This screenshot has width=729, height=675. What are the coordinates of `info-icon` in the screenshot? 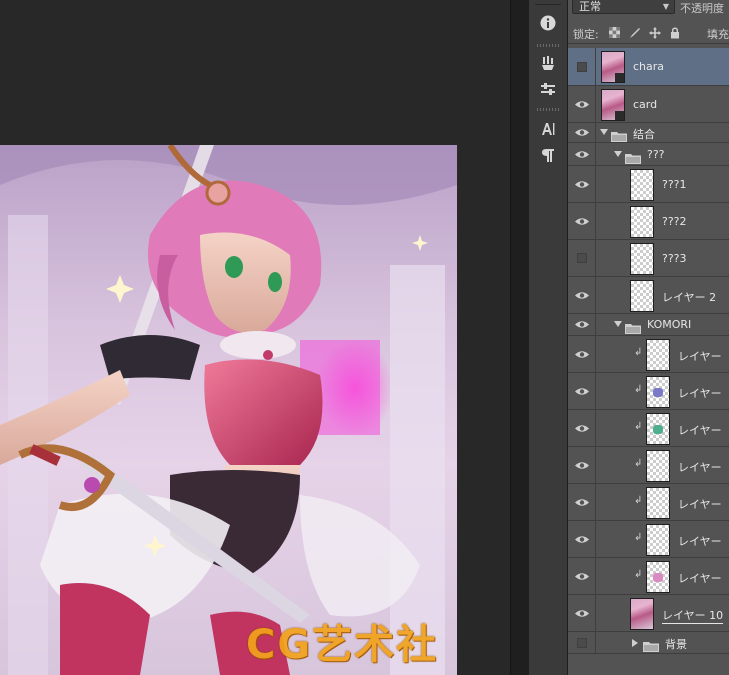 It's located at (548, 23).